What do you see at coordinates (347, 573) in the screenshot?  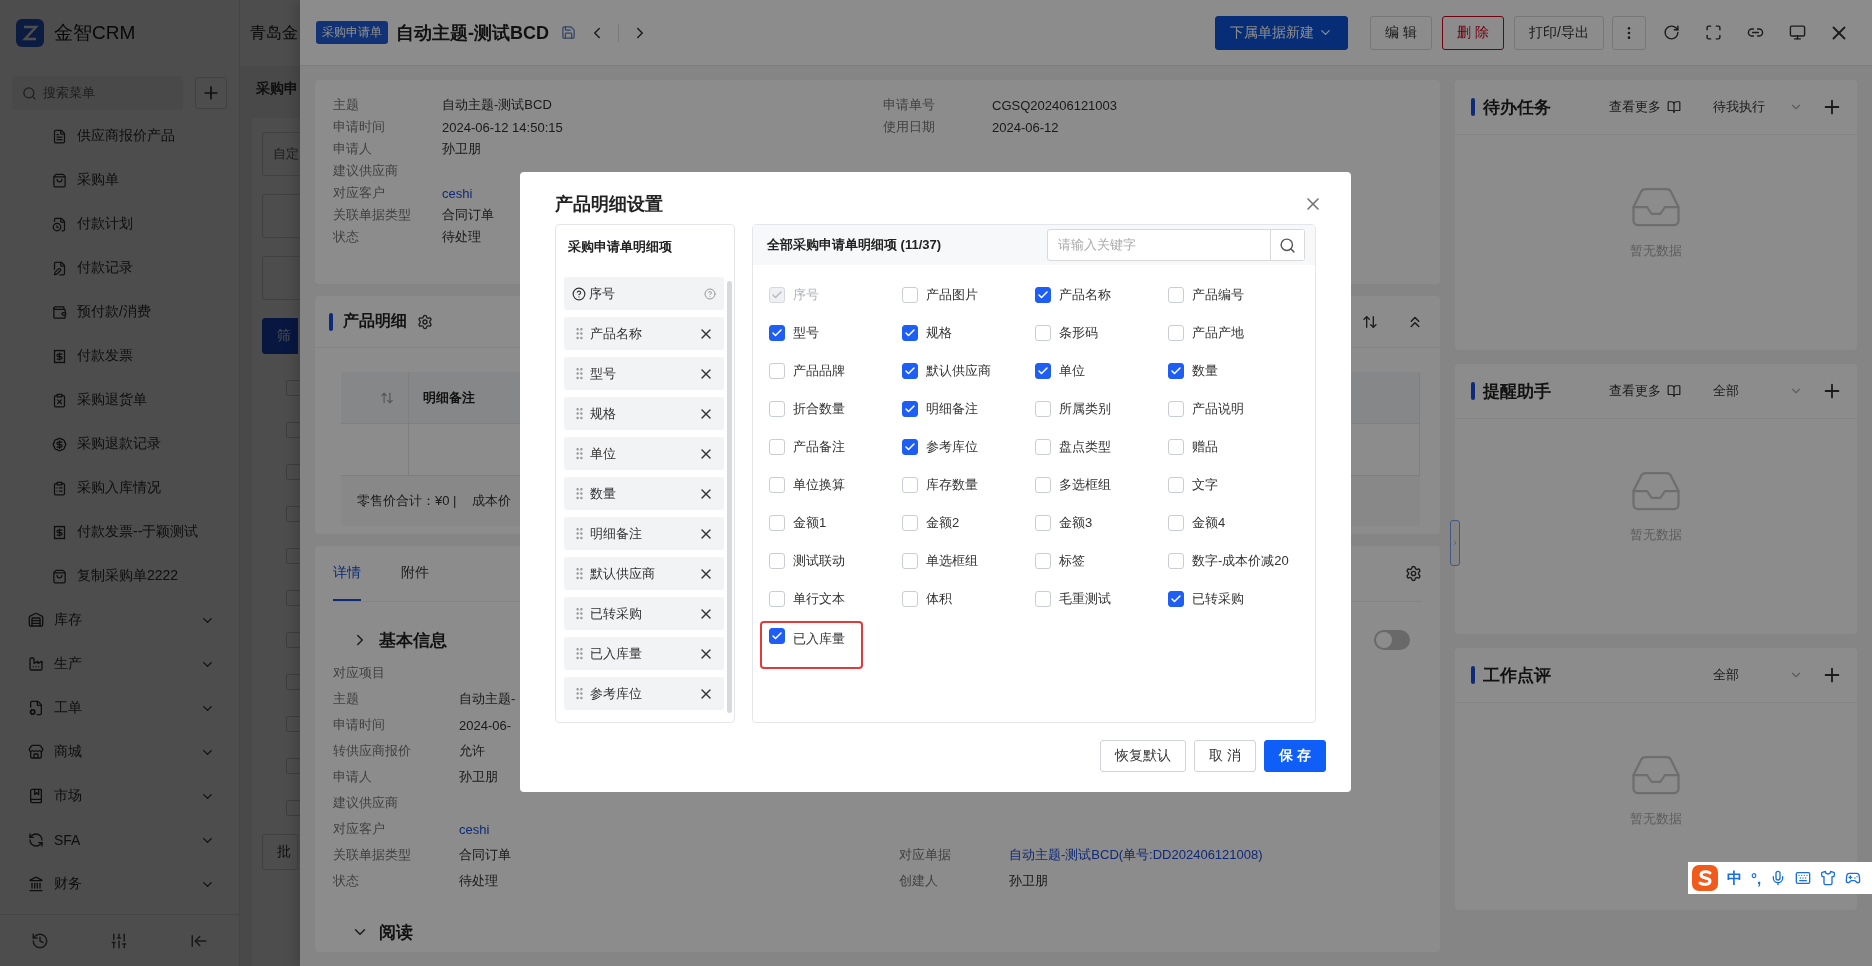 I see `tab: 详情` at bounding box center [347, 573].